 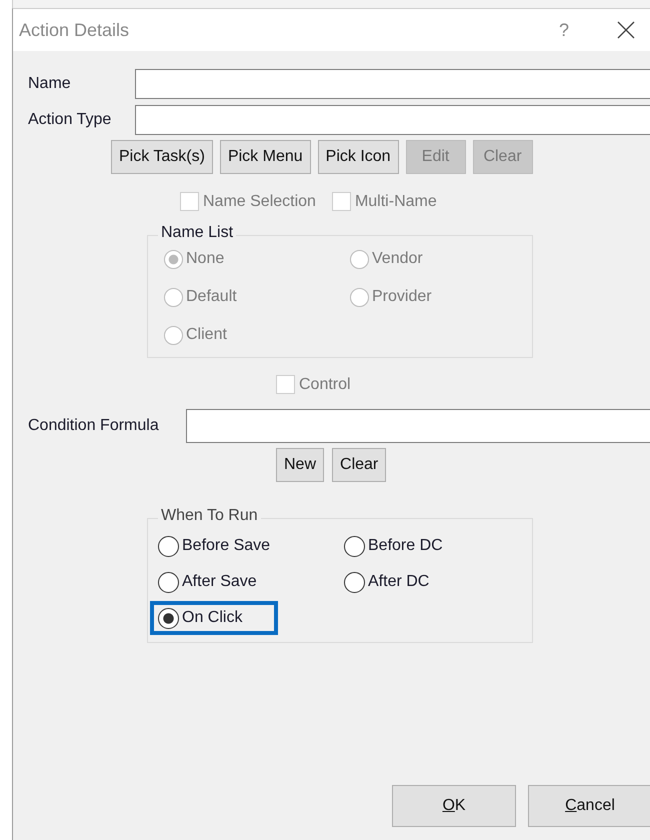 I want to click on formula-button: Clear, so click(x=359, y=465).